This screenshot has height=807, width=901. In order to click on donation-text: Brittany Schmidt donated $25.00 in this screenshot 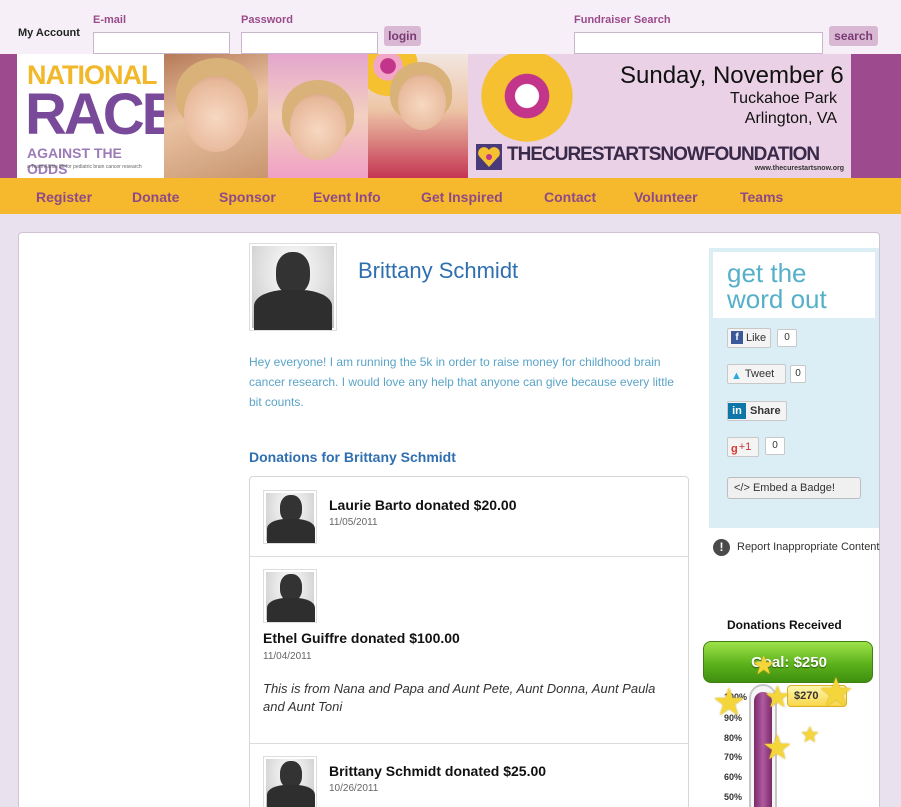, I will do `click(438, 771)`.